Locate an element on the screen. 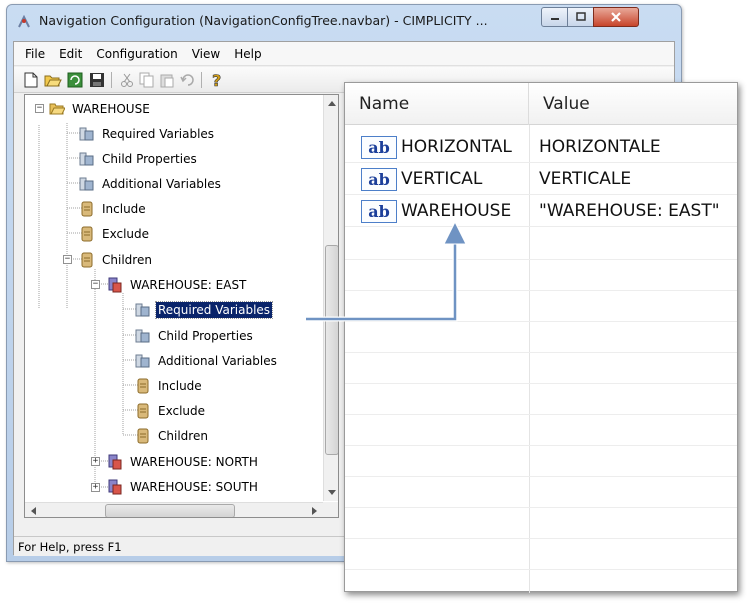 The width and height of the screenshot is (747, 603). menu-help: Help is located at coordinates (247, 54).